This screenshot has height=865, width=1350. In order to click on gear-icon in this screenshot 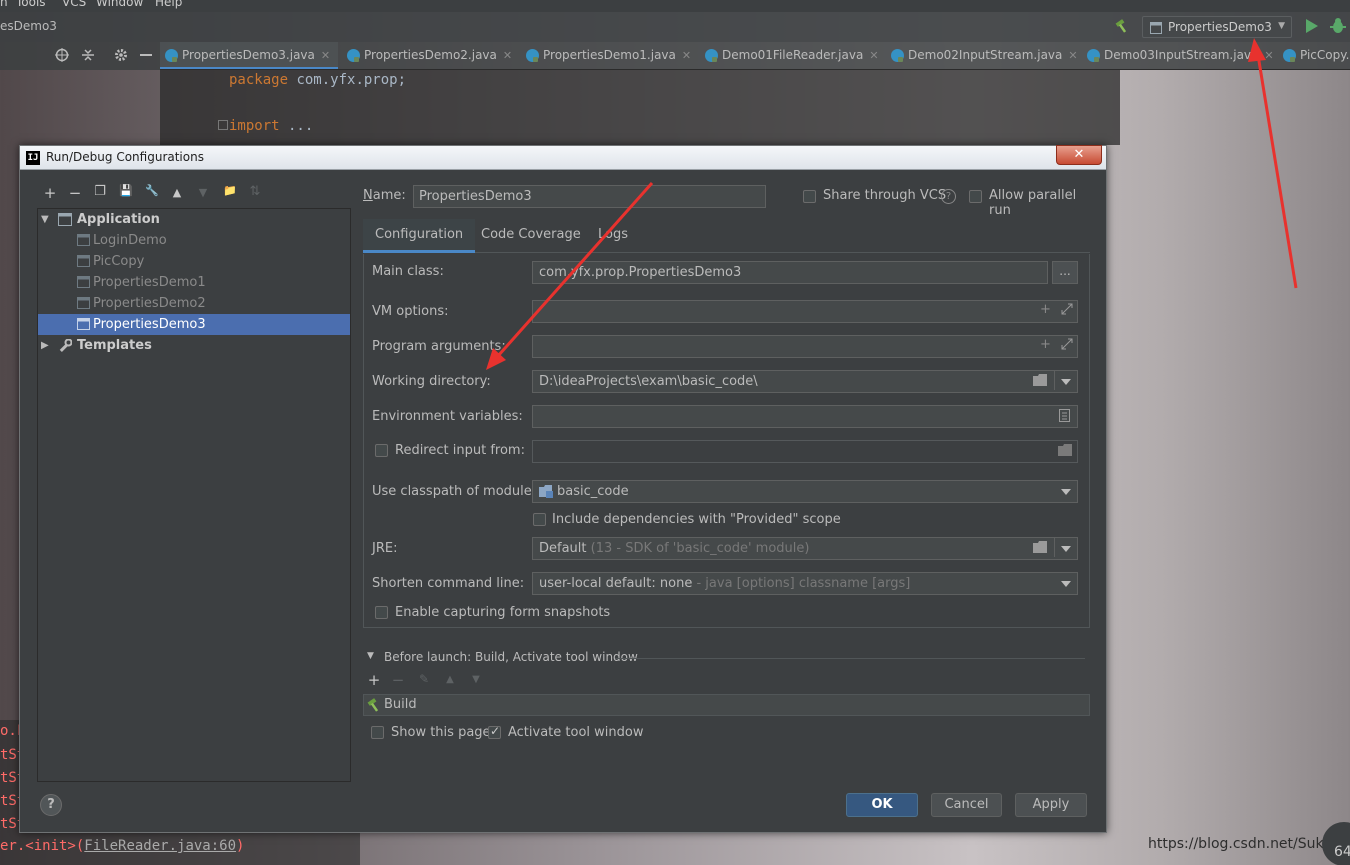, I will do `click(121, 55)`.